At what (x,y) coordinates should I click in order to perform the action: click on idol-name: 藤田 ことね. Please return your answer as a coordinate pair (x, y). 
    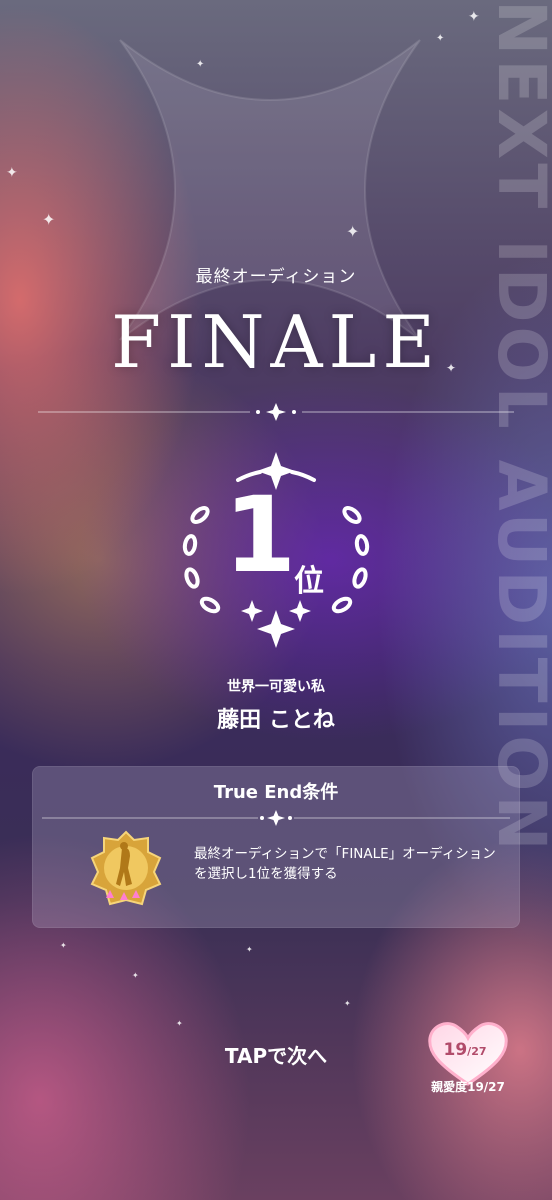
    Looking at the image, I should click on (276, 720).